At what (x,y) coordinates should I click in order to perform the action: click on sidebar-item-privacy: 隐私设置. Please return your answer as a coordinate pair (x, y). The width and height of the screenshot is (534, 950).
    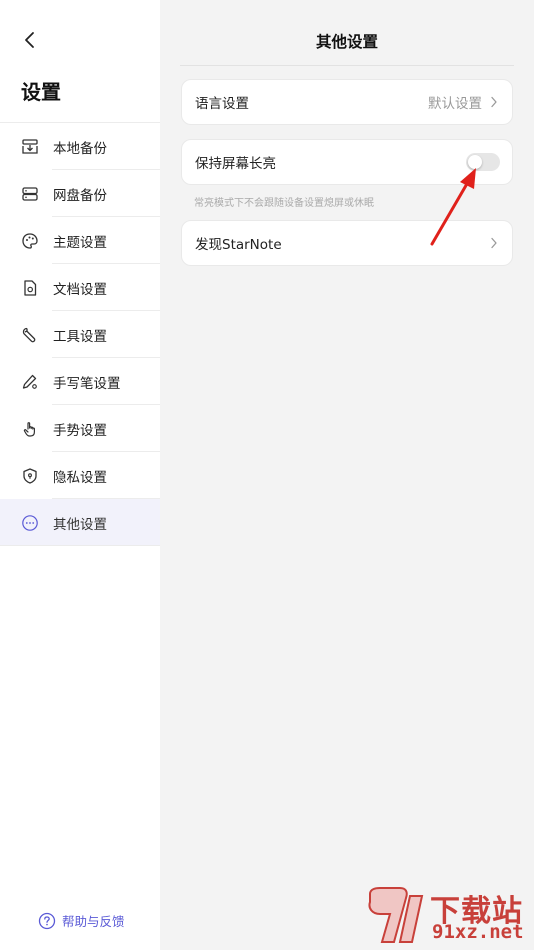
    Looking at the image, I should click on (80, 475).